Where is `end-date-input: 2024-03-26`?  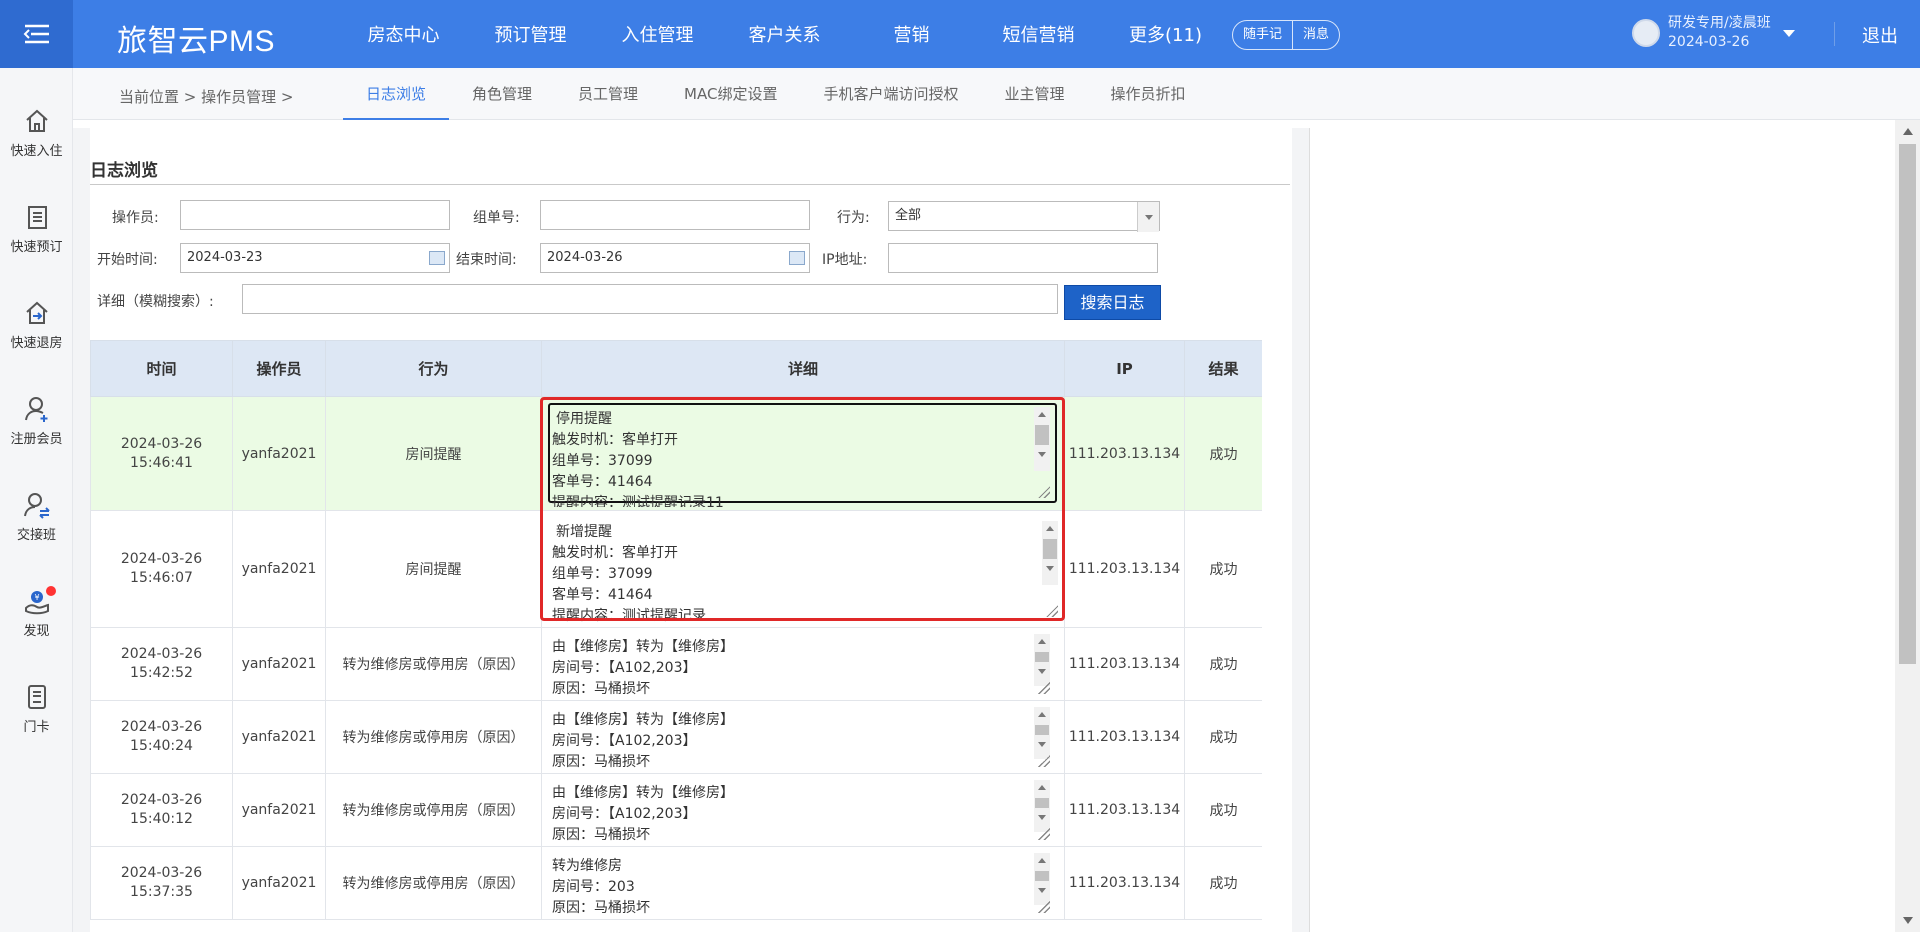
end-date-input: 2024-03-26 is located at coordinates (675, 258).